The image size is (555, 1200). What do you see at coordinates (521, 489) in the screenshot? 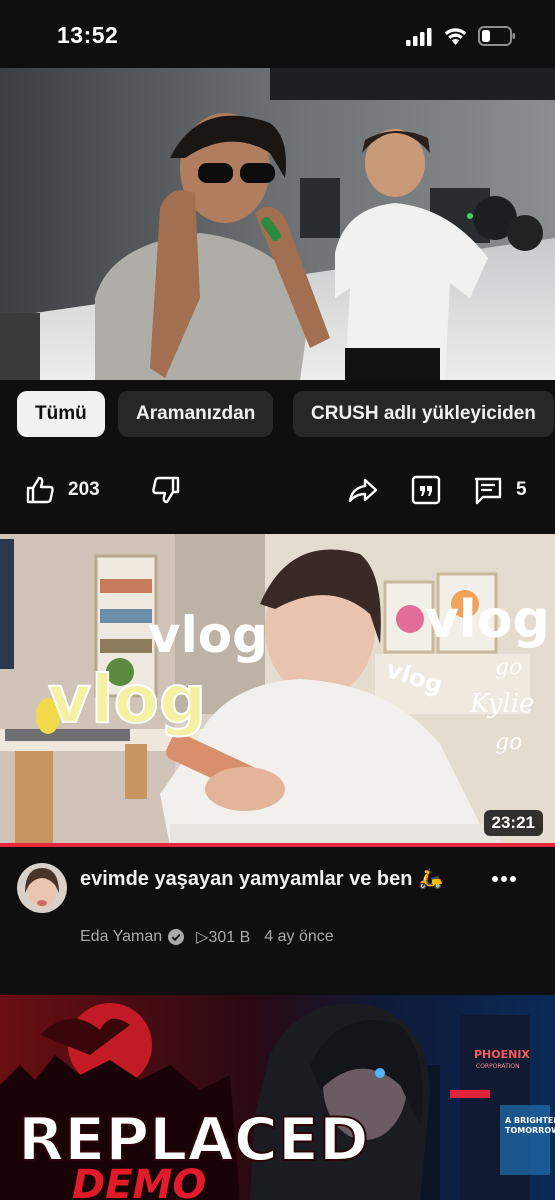
I see `comment-count: 5` at bounding box center [521, 489].